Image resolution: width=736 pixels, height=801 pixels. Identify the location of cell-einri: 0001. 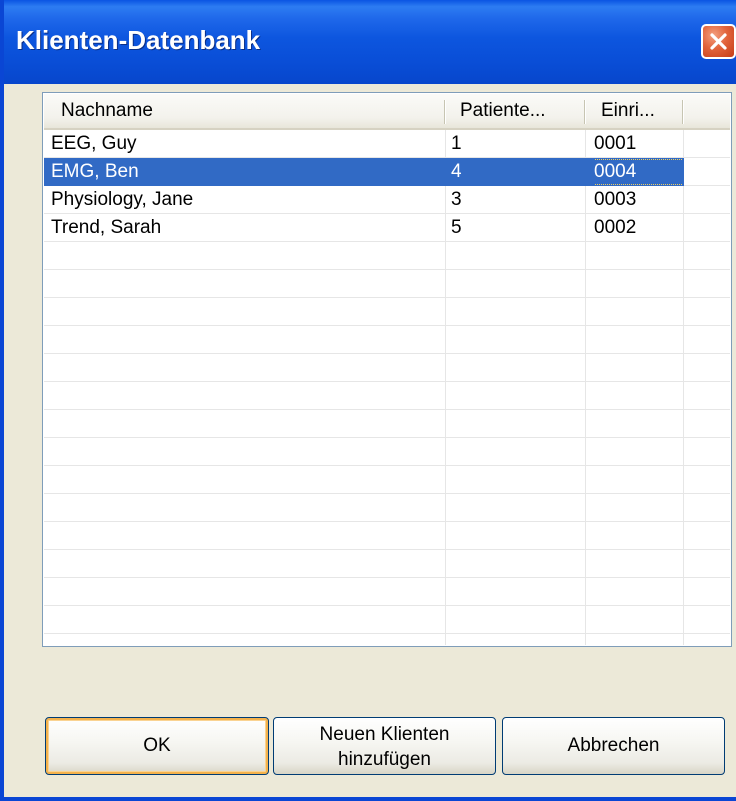
(615, 143).